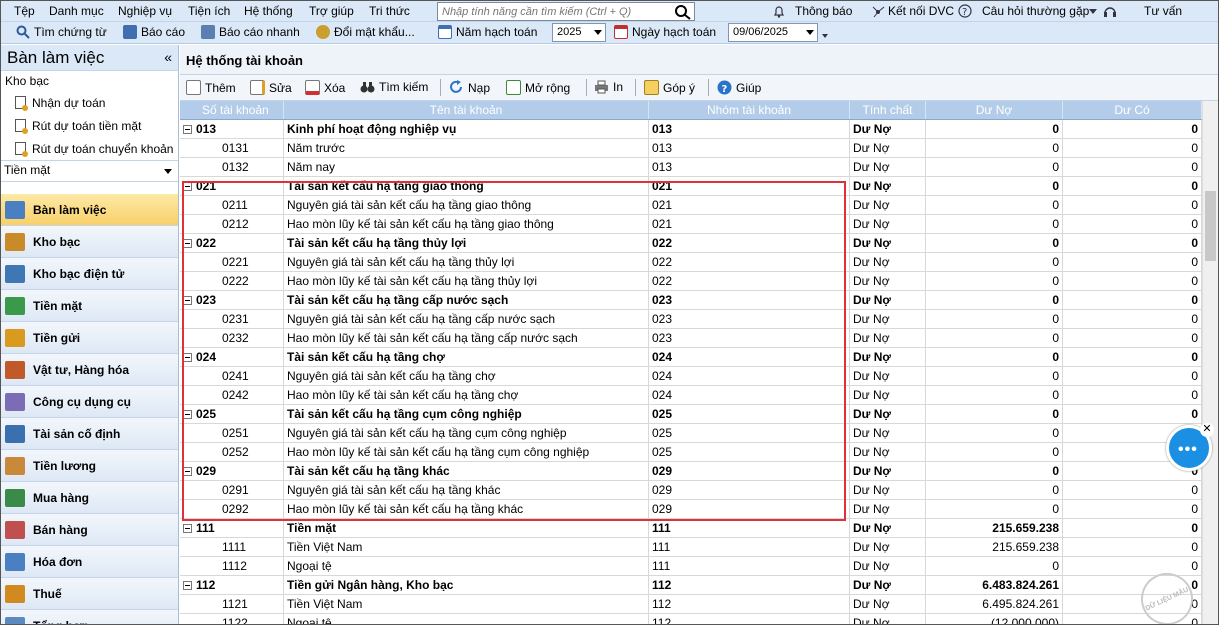 The image size is (1219, 625). Describe the element at coordinates (89, 402) in the screenshot. I see `sidebar-item-tools: Công cụ dụng cụ` at that location.